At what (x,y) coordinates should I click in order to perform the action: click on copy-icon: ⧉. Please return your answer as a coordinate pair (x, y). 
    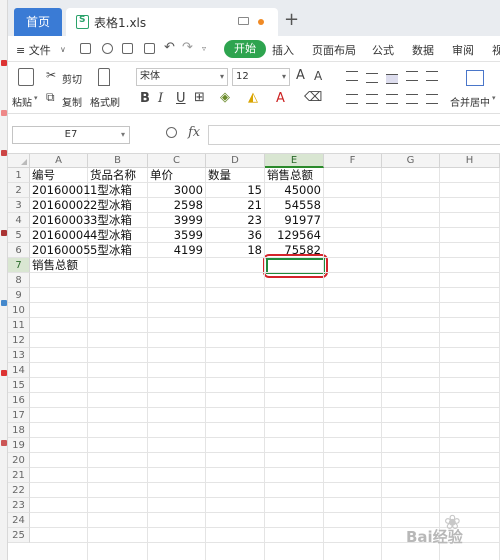
    Looking at the image, I should click on (50, 97).